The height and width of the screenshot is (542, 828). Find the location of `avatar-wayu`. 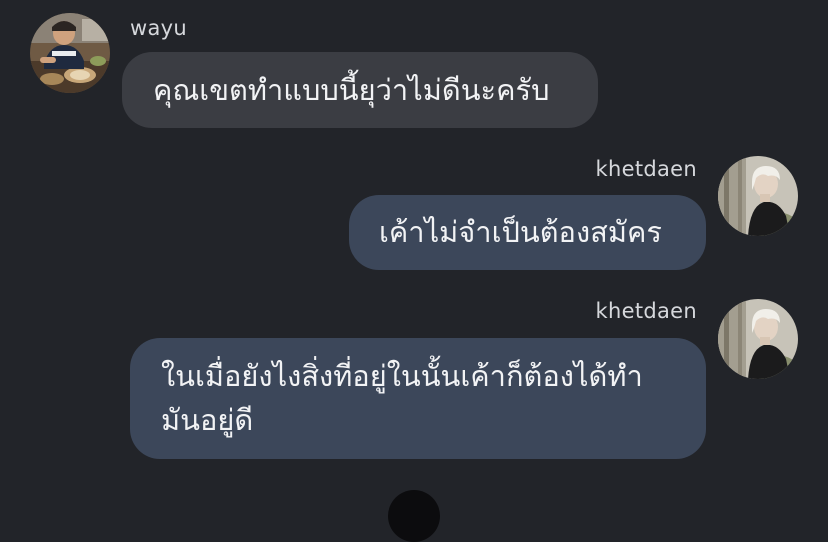

avatar-wayu is located at coordinates (70, 53).